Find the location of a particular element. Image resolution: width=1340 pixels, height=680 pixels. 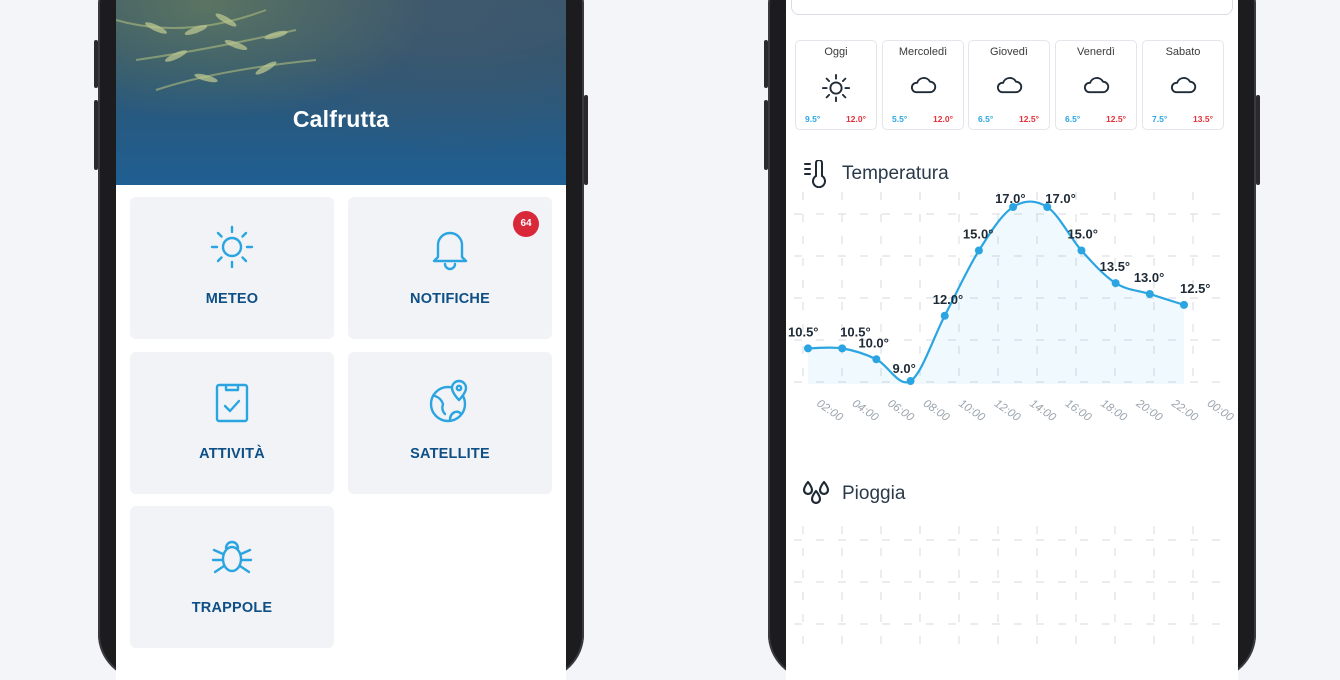

forecast-day-sabato: Sabato 7.5° 13.5° is located at coordinates (1183, 85).